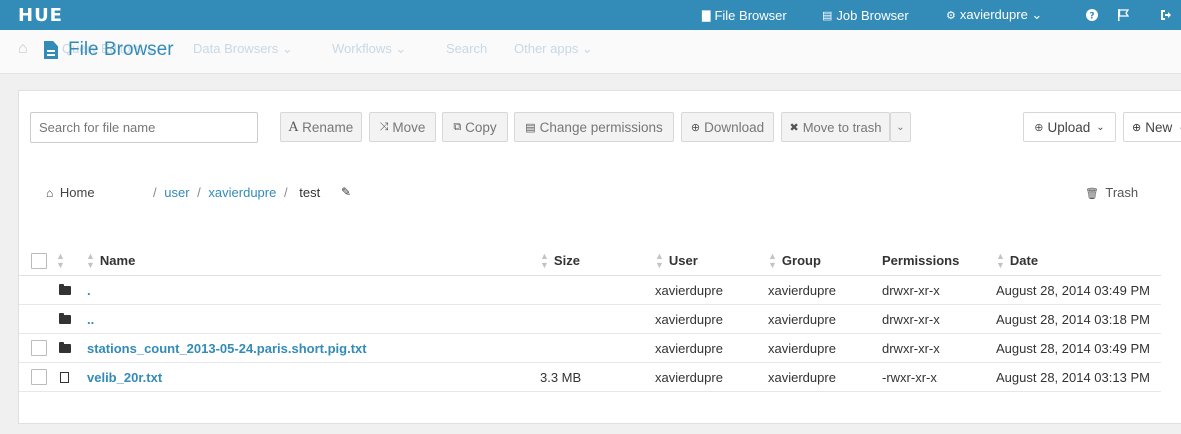 This screenshot has width=1181, height=434. I want to click on search-input, so click(144, 127).